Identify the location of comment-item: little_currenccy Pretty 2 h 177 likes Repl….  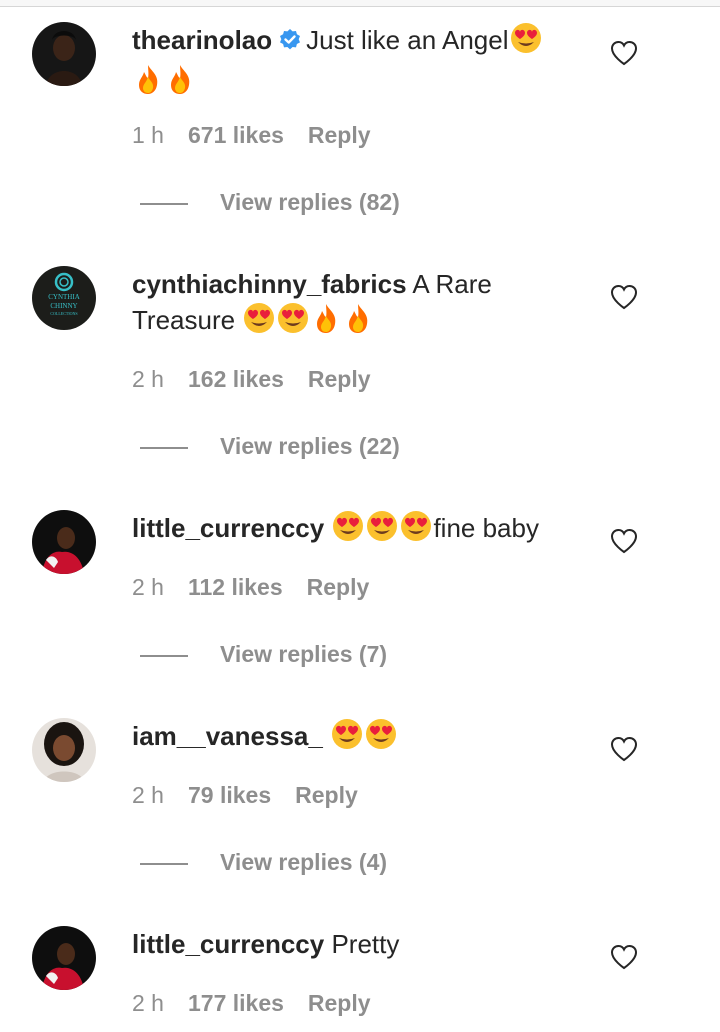
(360, 976).